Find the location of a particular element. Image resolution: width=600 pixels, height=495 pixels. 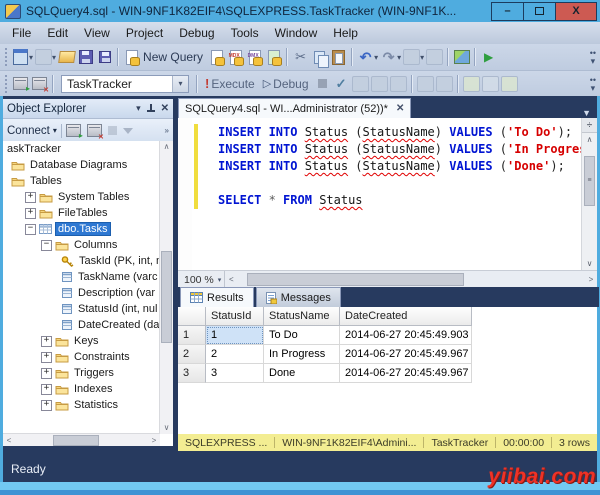

row-header: 2 is located at coordinates (192, 354).